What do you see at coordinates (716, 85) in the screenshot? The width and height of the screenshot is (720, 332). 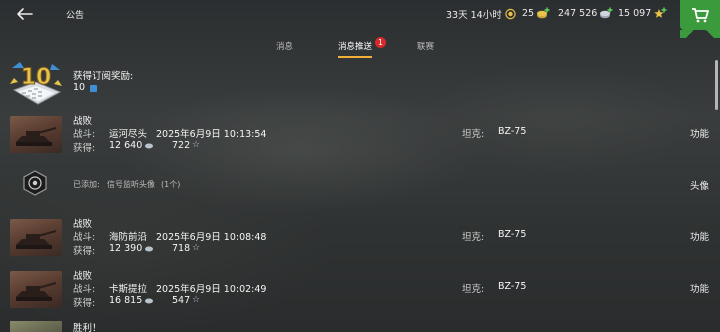 I see `scrollbar` at bounding box center [716, 85].